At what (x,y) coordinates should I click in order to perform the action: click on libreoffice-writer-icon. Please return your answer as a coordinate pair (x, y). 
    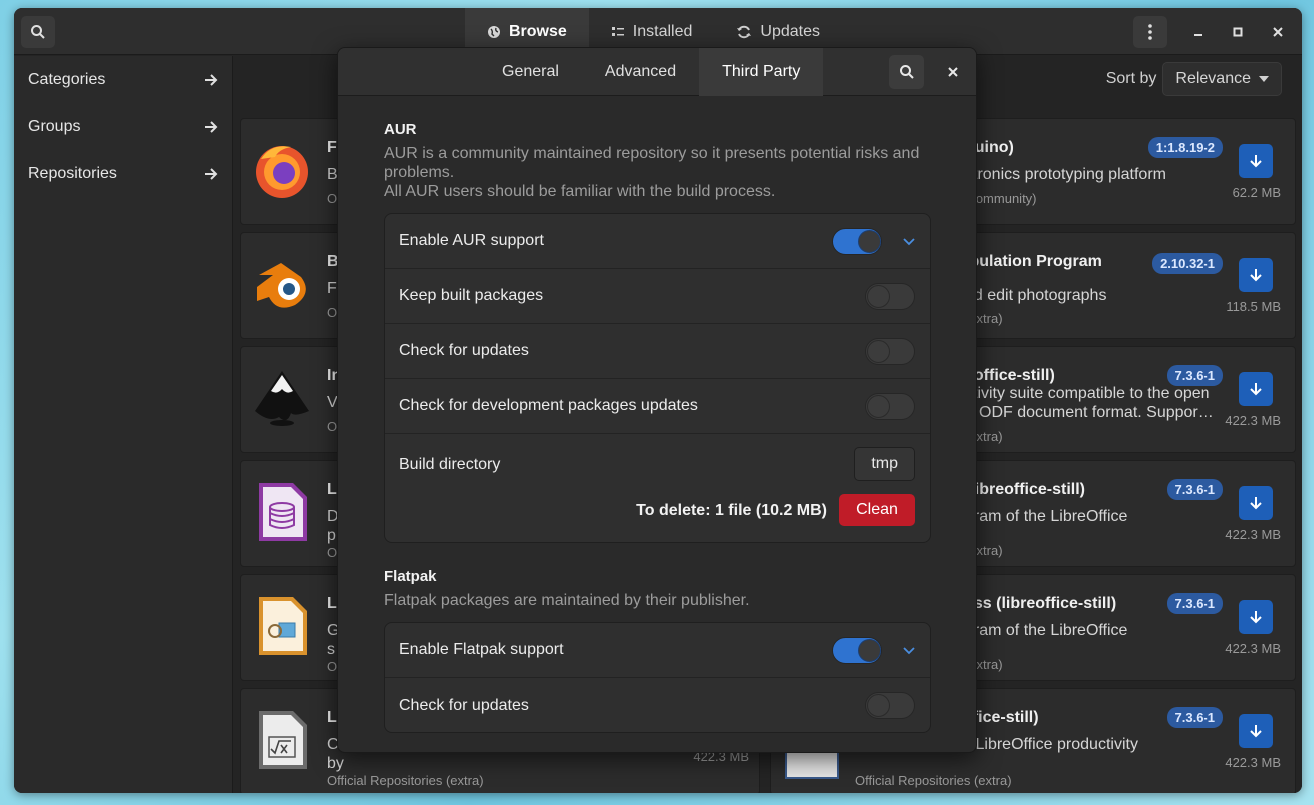
    Looking at the image, I should click on (812, 764).